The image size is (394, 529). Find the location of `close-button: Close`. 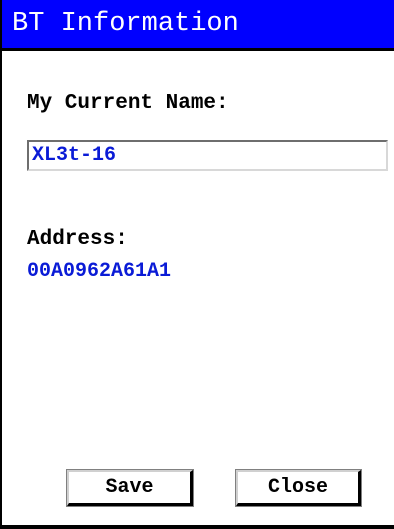

close-button: Close is located at coordinates (298, 488).